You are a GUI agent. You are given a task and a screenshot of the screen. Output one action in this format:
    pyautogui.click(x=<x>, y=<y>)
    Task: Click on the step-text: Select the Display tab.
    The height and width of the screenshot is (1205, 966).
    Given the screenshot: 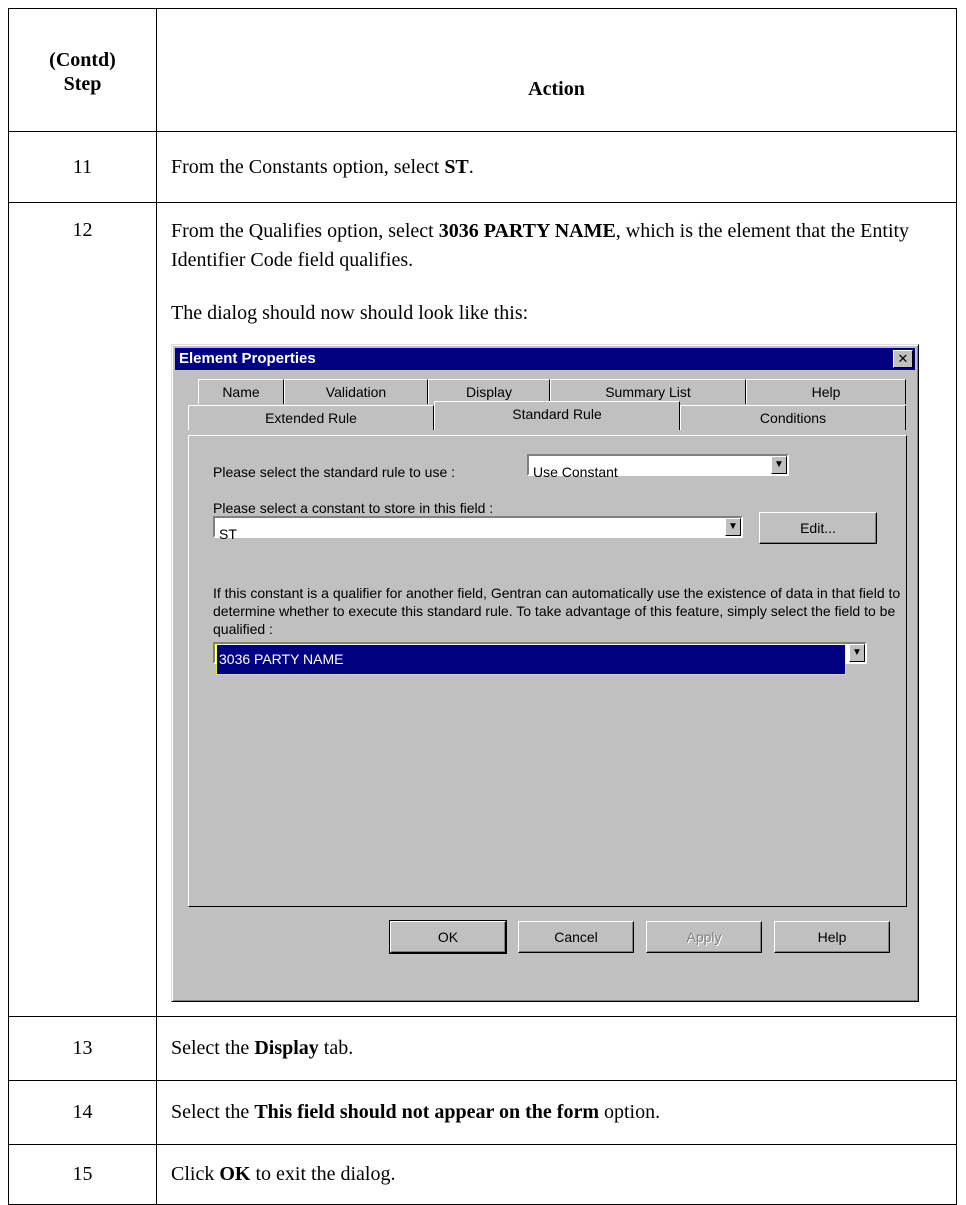 What is the action you would take?
    pyautogui.click(x=556, y=1048)
    